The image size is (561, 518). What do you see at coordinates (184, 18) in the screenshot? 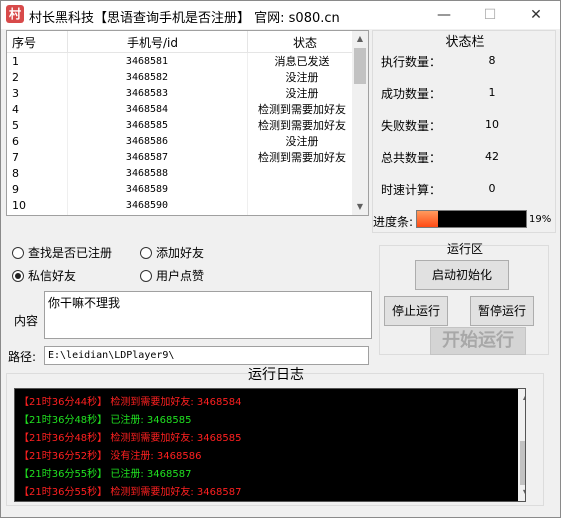
I see `window-title: 村长黑科技【思语查询手机是否注册】 官网: s080.cn` at bounding box center [184, 18].